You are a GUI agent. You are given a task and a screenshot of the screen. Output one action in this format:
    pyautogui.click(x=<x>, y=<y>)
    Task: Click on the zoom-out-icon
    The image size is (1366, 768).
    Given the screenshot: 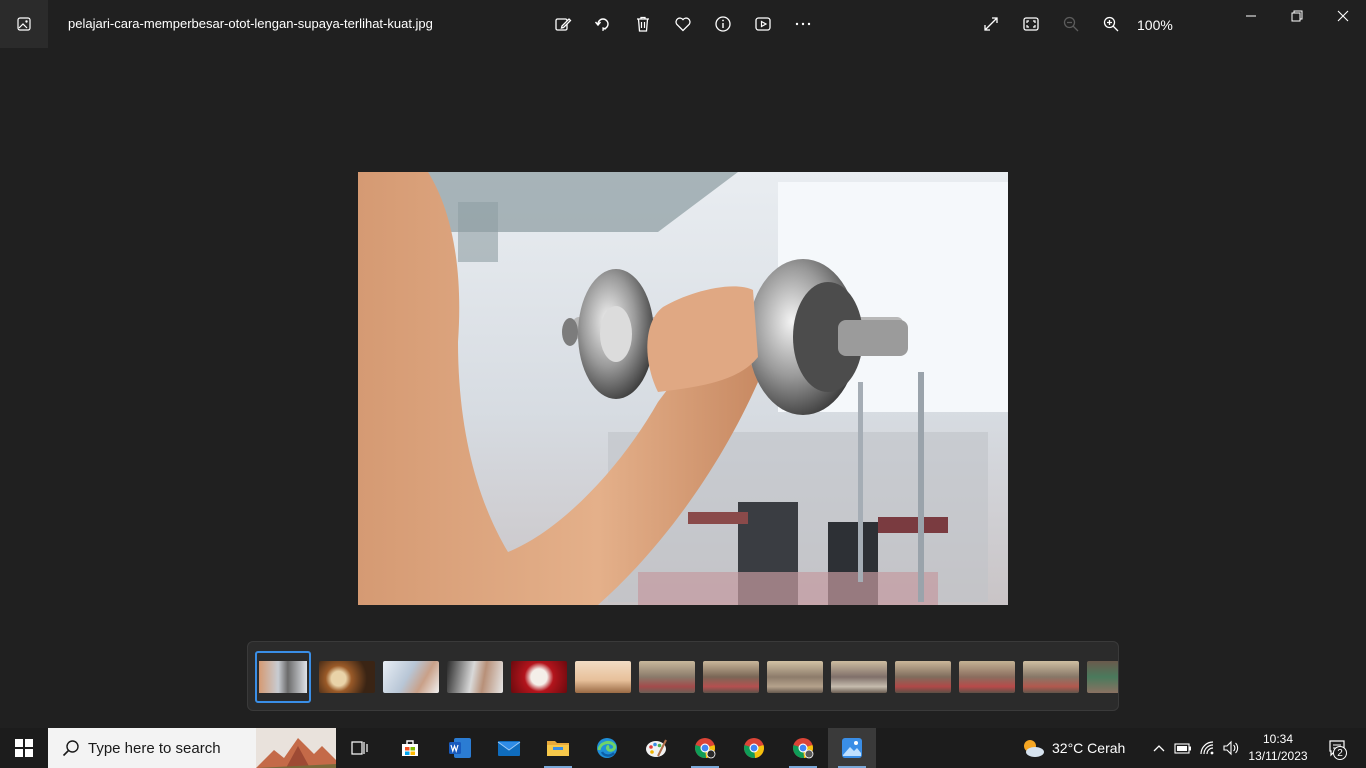 What is the action you would take?
    pyautogui.click(x=1071, y=24)
    